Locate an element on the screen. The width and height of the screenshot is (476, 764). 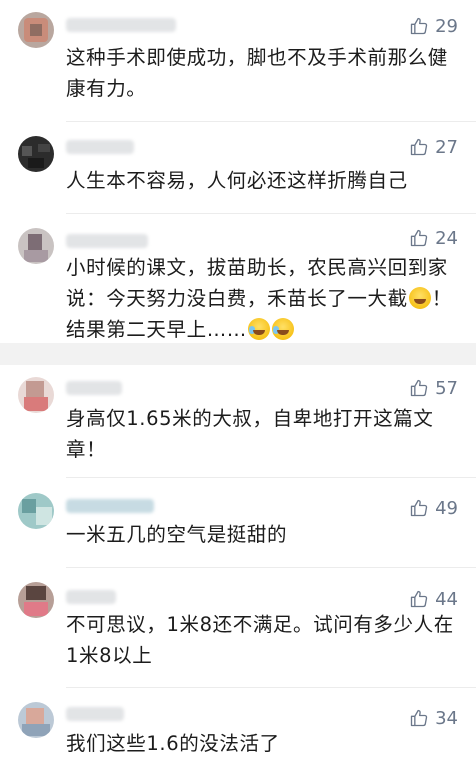
like-button: 24 is located at coordinates (433, 238).